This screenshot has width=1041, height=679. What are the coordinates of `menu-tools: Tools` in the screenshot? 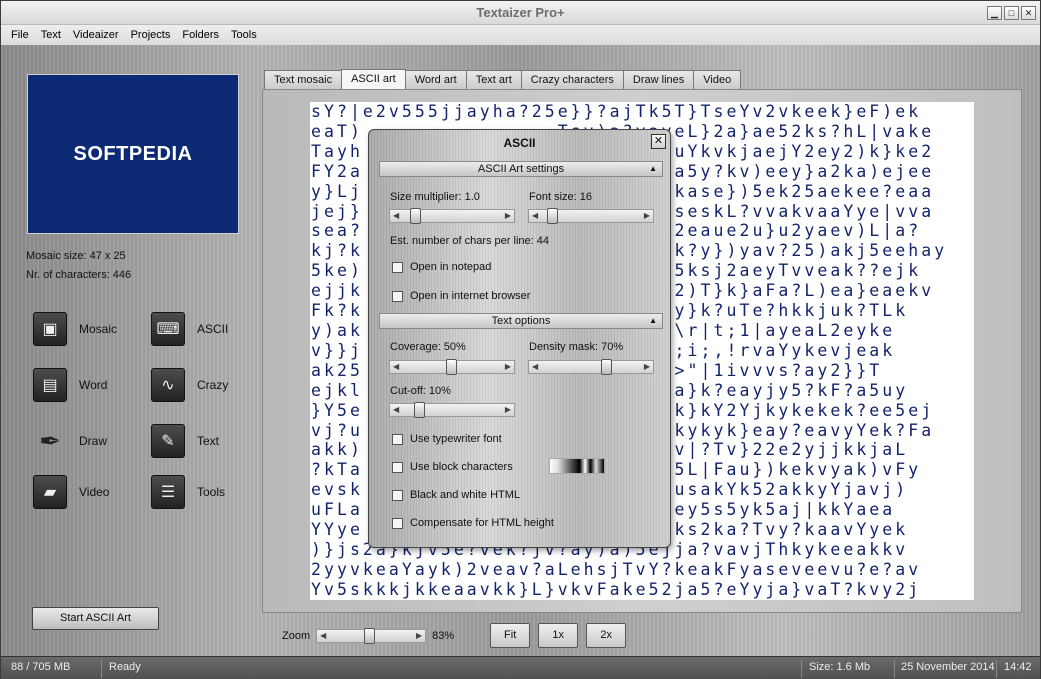 It's located at (244, 35).